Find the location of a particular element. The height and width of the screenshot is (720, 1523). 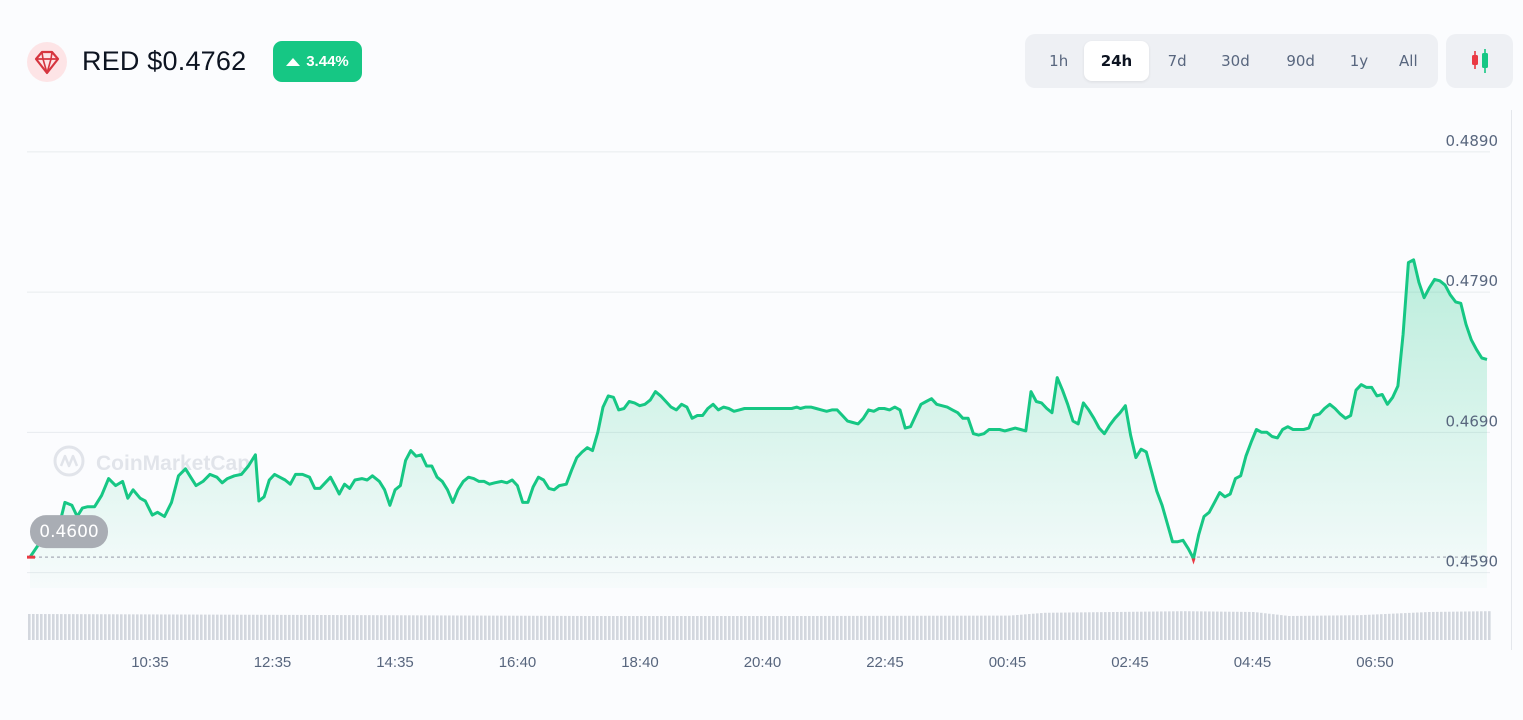

range-30d-button: 30d is located at coordinates (1235, 61).